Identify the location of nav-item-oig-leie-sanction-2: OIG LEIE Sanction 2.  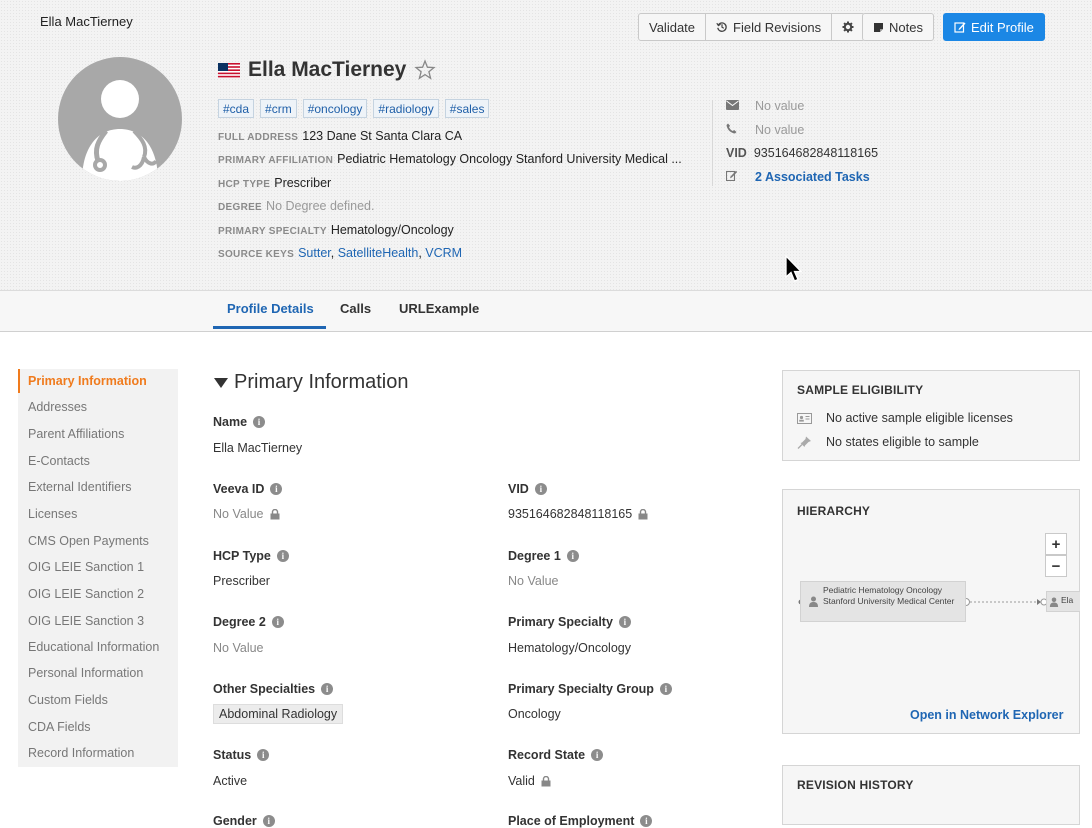
(86, 594).